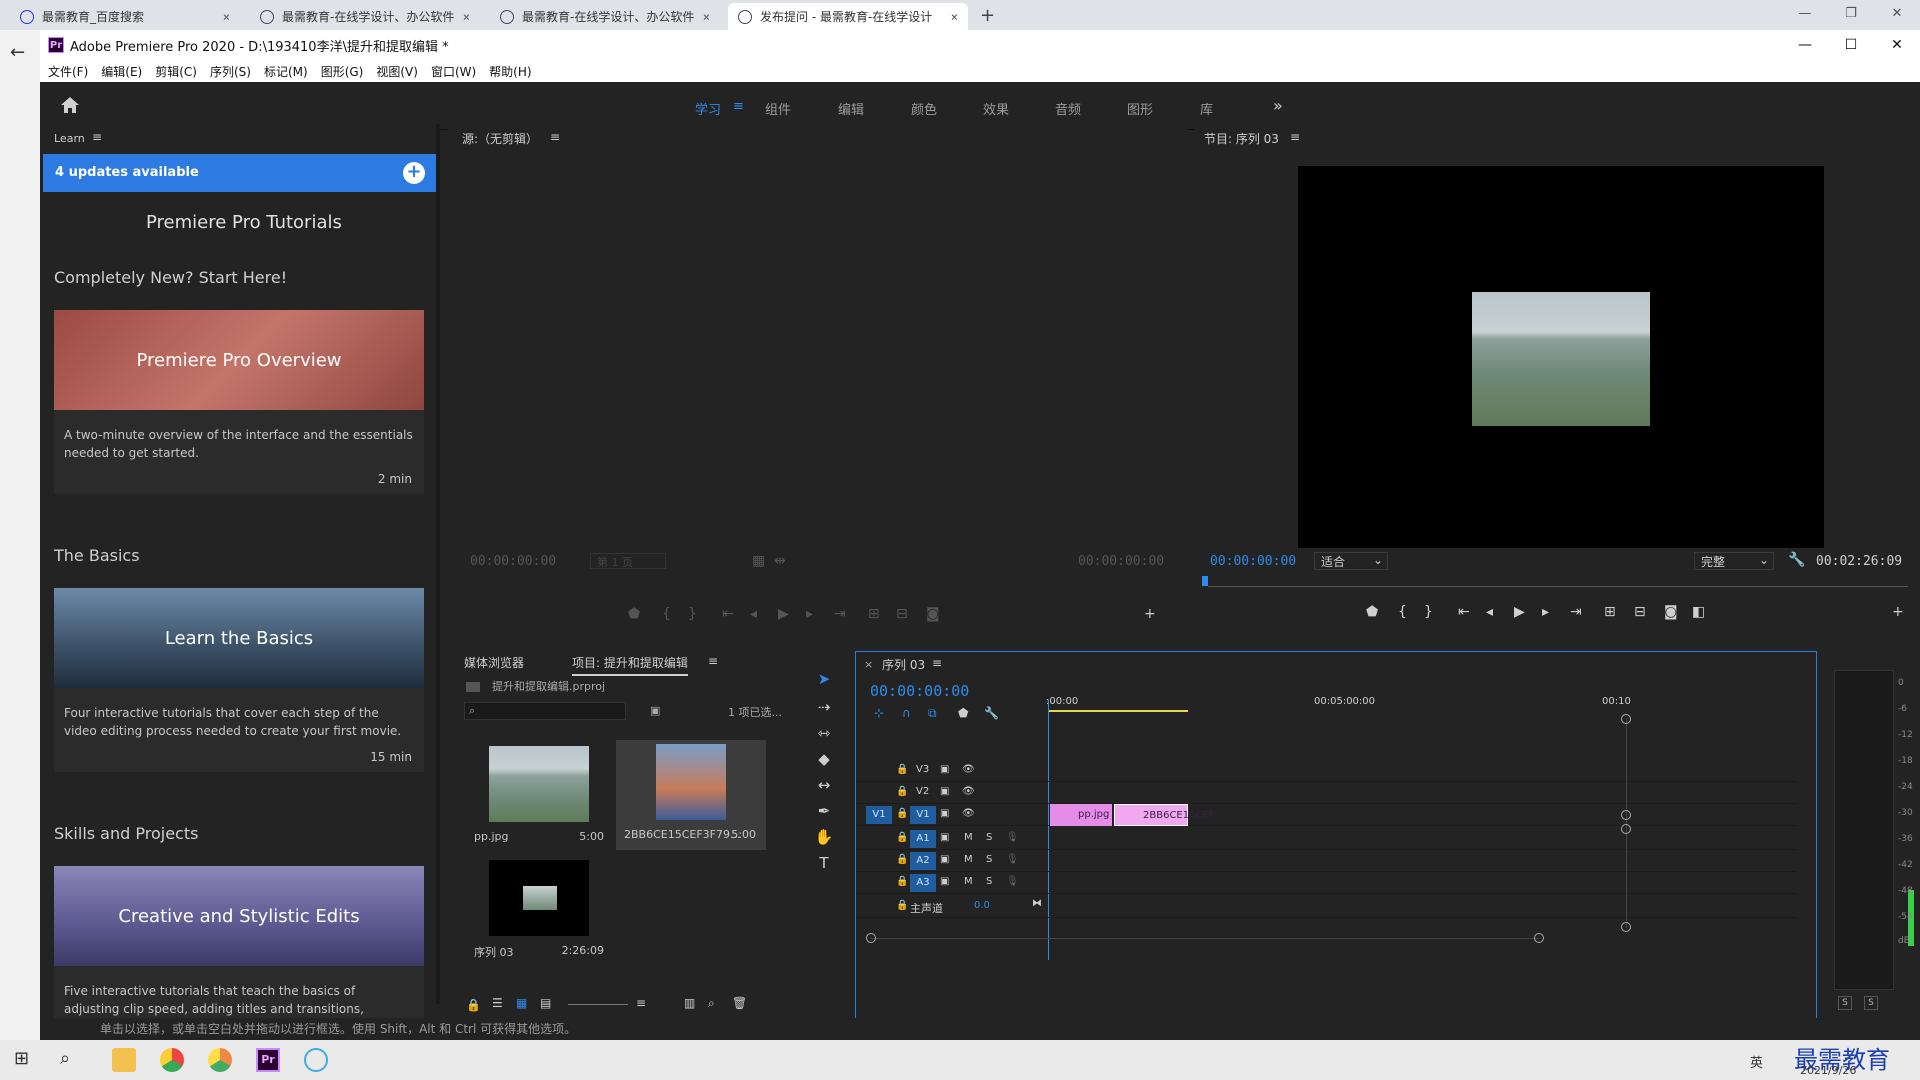 This screenshot has height=1080, width=1920. What do you see at coordinates (879, 713) in the screenshot?
I see `nest-icon: ⊹` at bounding box center [879, 713].